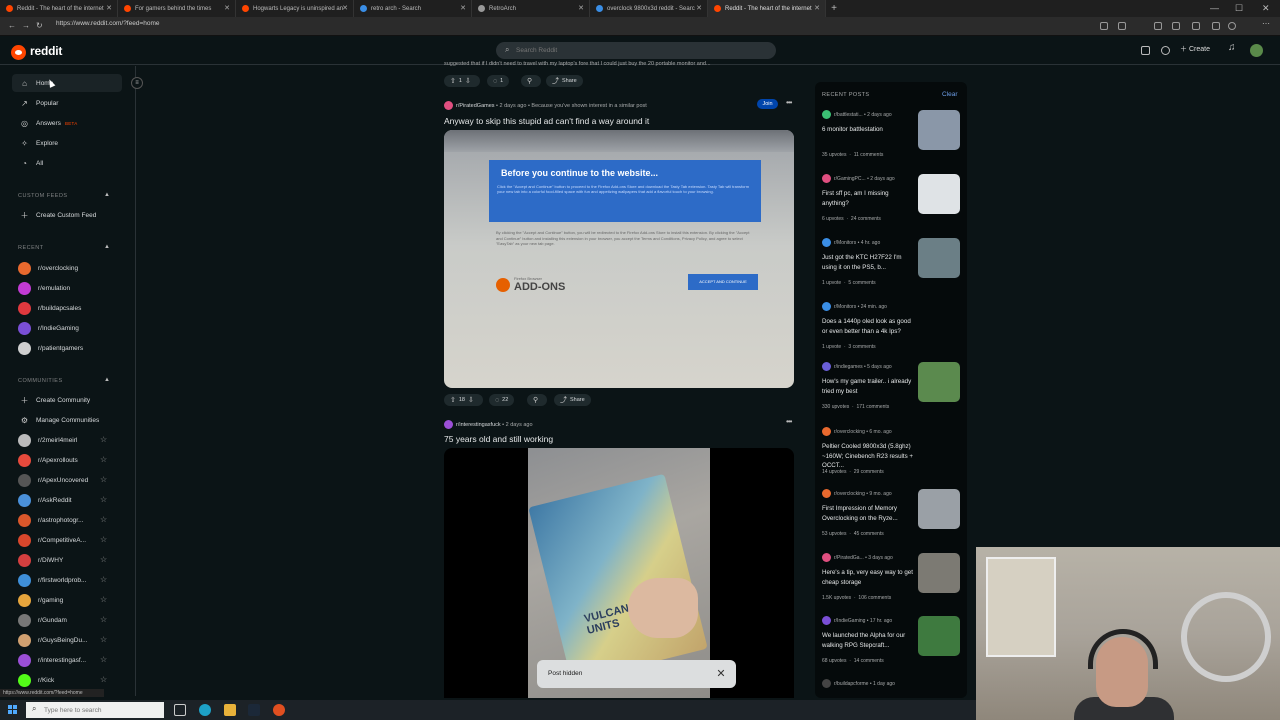  I want to click on favorite-icon, so click(1122, 26).